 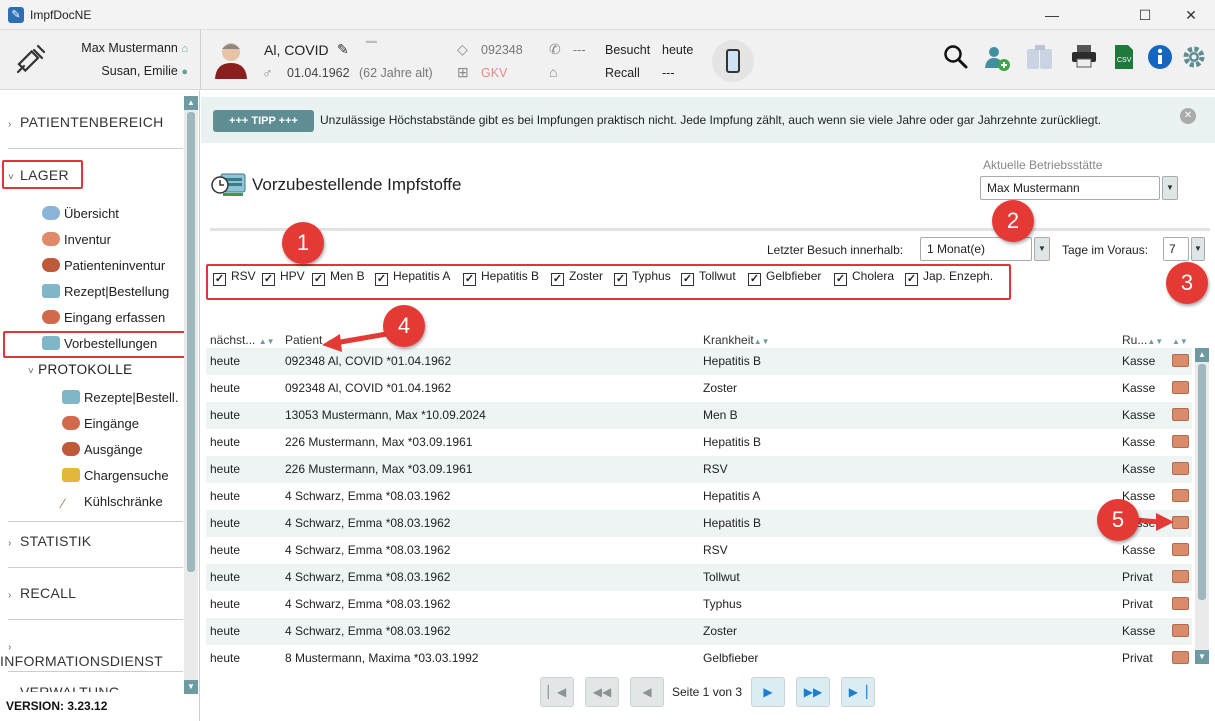 I want to click on annotation-marker-4: 4, so click(x=404, y=326).